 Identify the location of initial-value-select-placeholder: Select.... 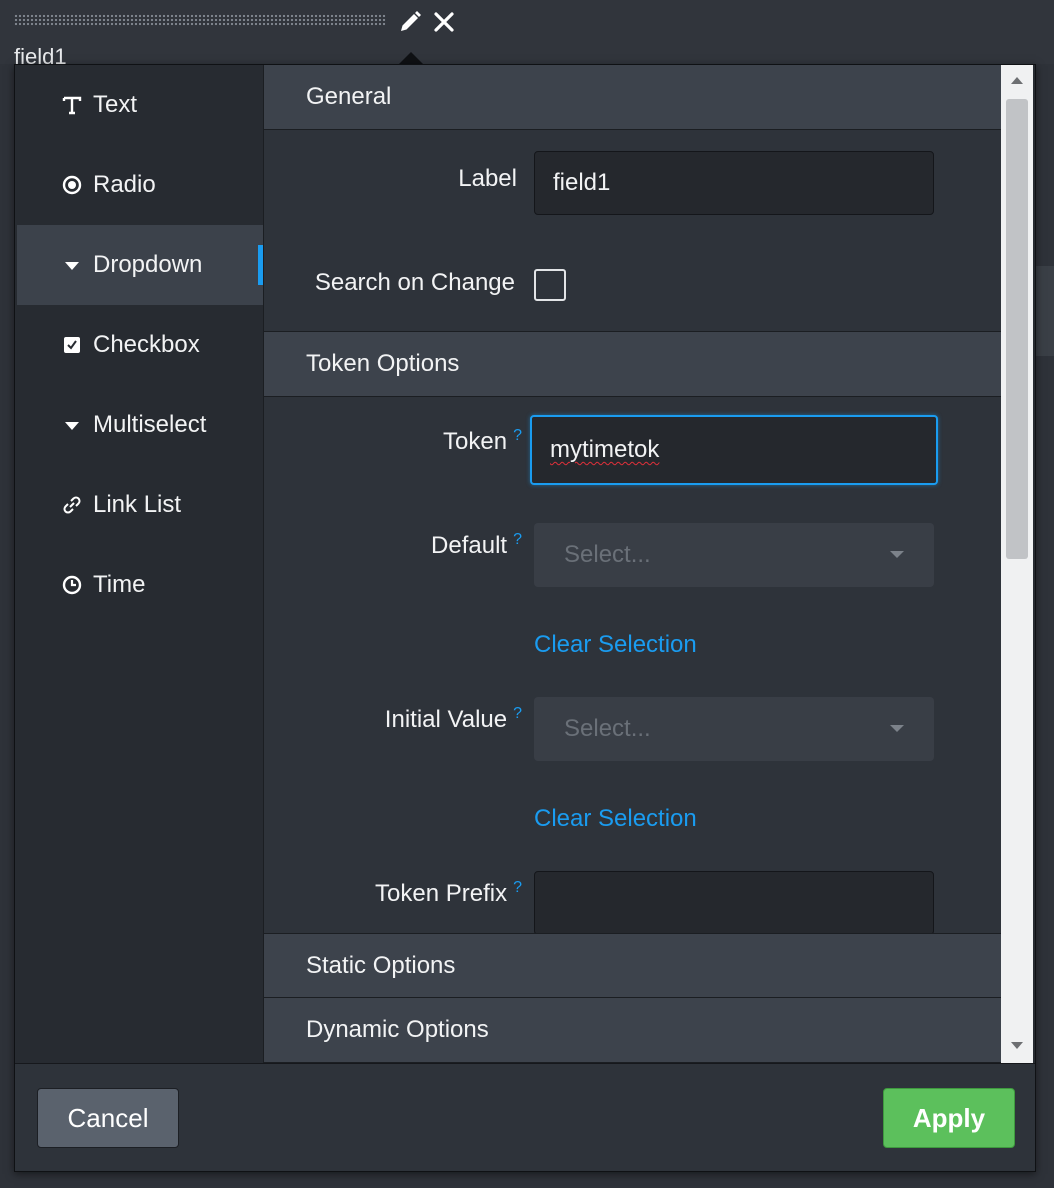
(607, 728).